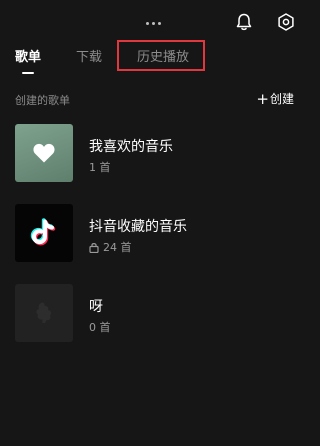 This screenshot has height=446, width=320. Describe the element at coordinates (28, 58) in the screenshot. I see `tab-songlist: 歌单` at that location.